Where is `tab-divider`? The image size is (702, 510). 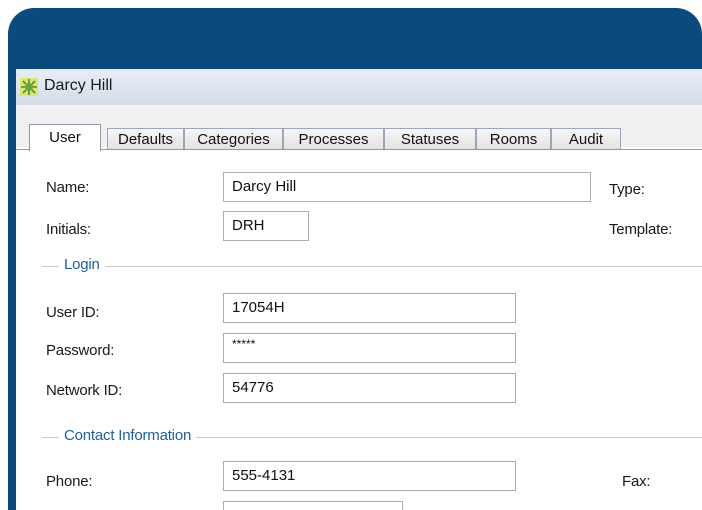
tab-divider is located at coordinates (359, 149).